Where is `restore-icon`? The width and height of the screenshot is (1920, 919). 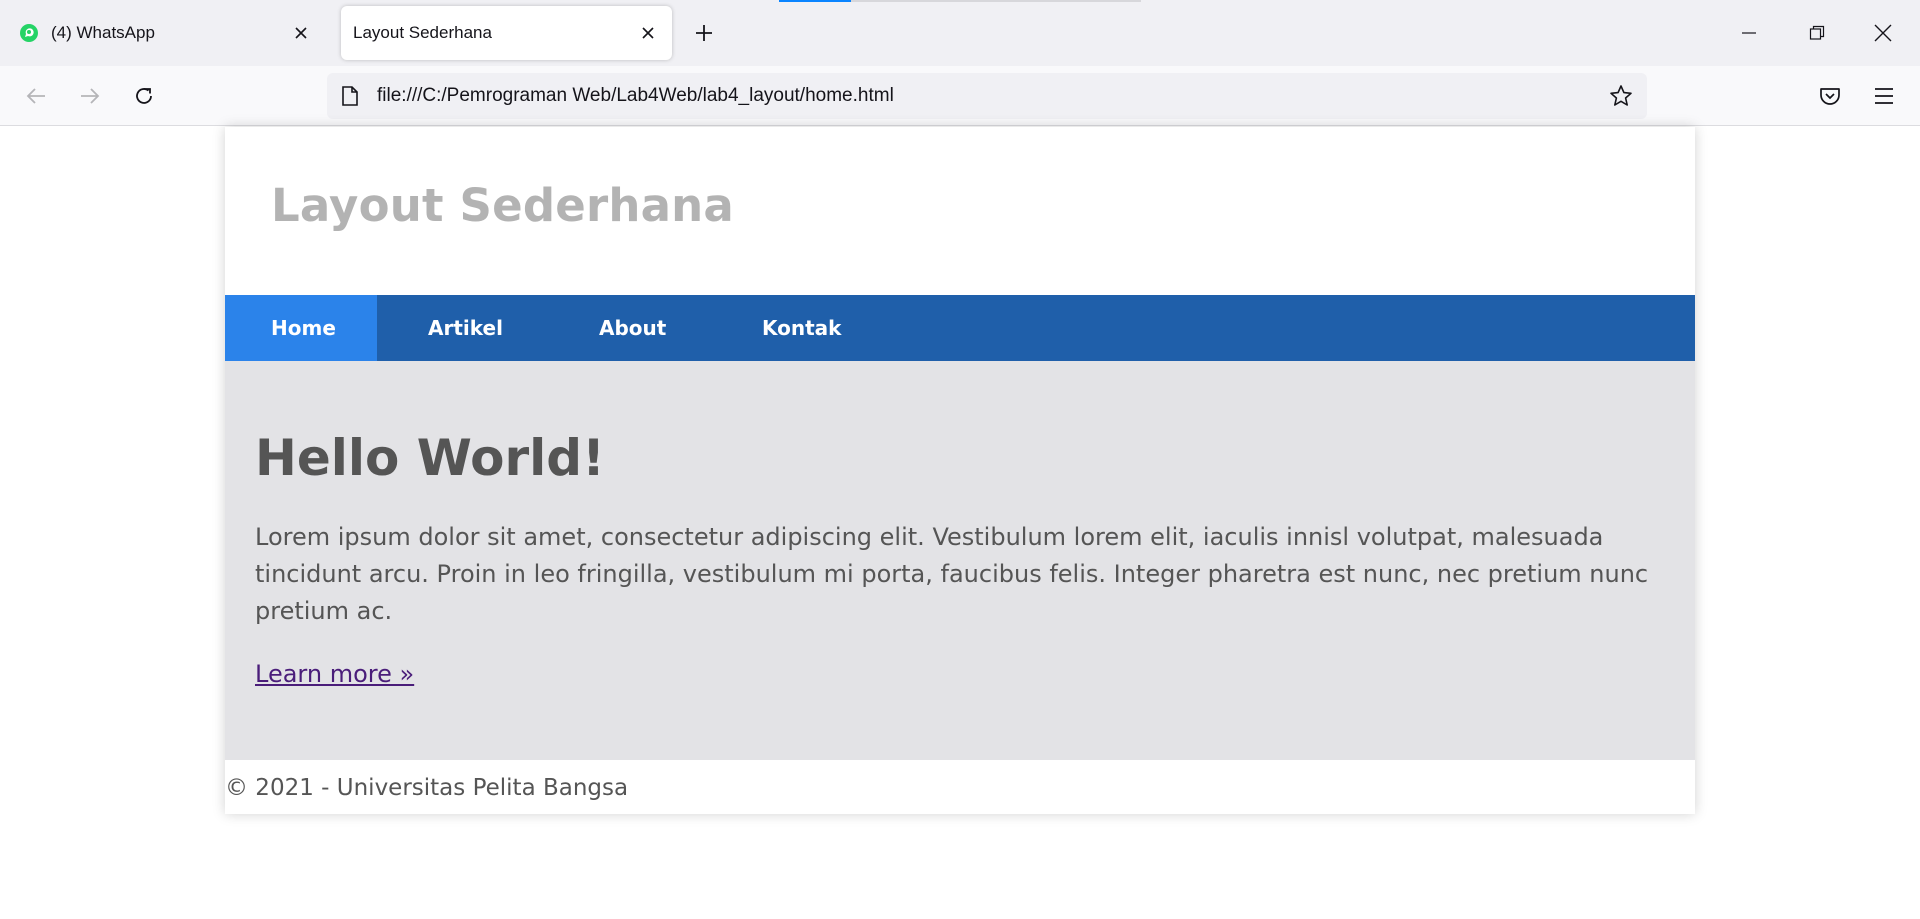
restore-icon is located at coordinates (1817, 33).